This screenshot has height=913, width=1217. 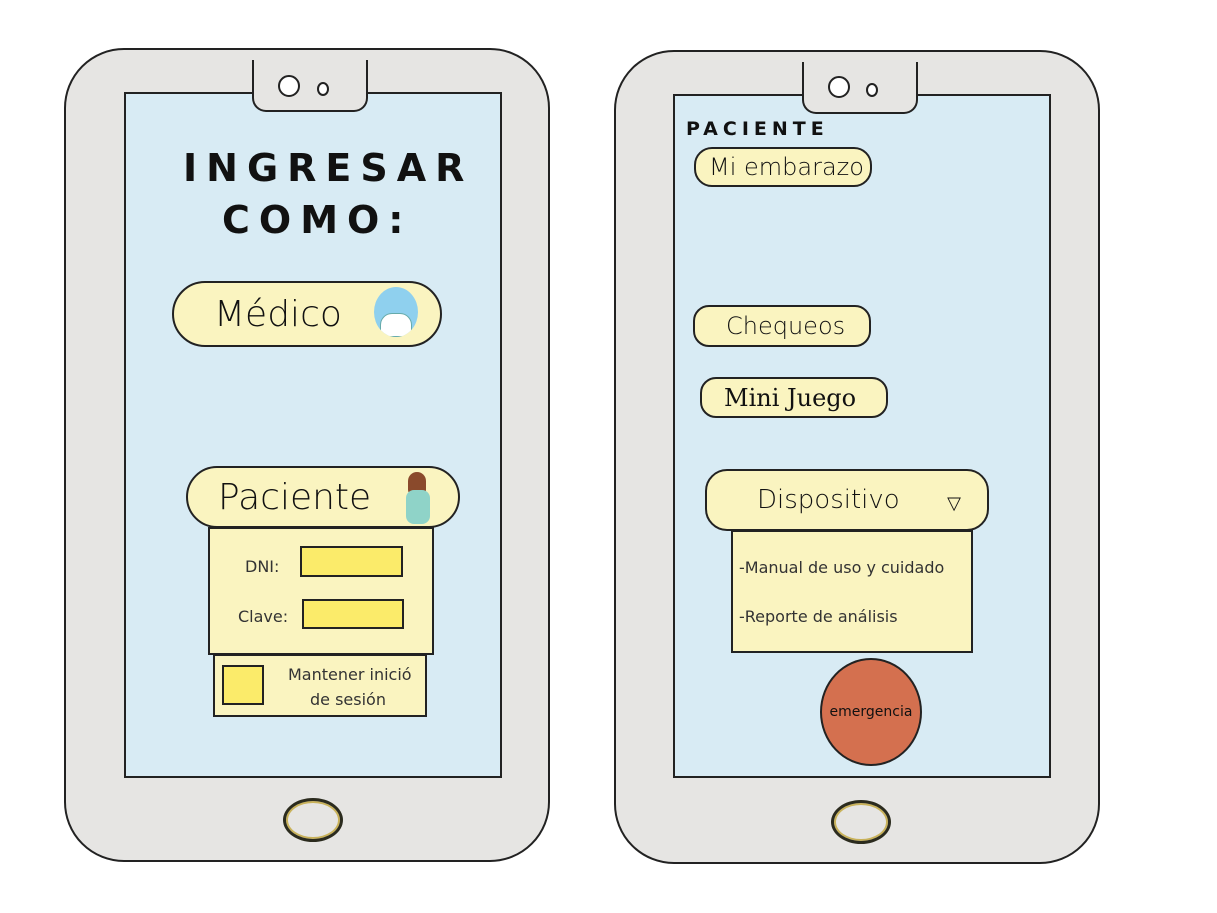 I want to click on dni-label: DNI:, so click(x=262, y=566).